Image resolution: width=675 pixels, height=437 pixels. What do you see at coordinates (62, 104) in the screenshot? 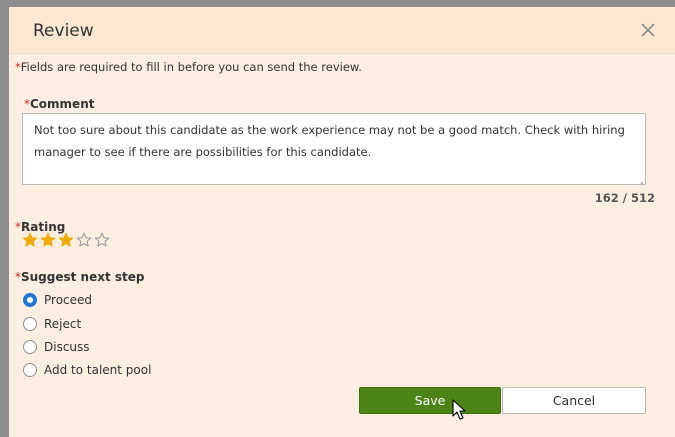
I see `comment-label-text: Comment` at bounding box center [62, 104].